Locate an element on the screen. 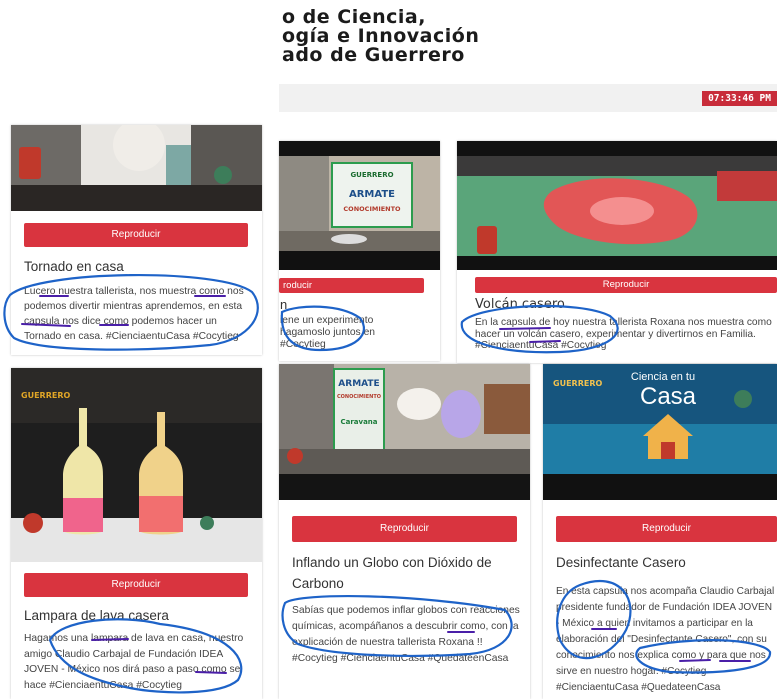 Image resolution: width=777 pixels, height=699 pixels. sign-text-3: CONOCIMIENTO is located at coordinates (372, 209).